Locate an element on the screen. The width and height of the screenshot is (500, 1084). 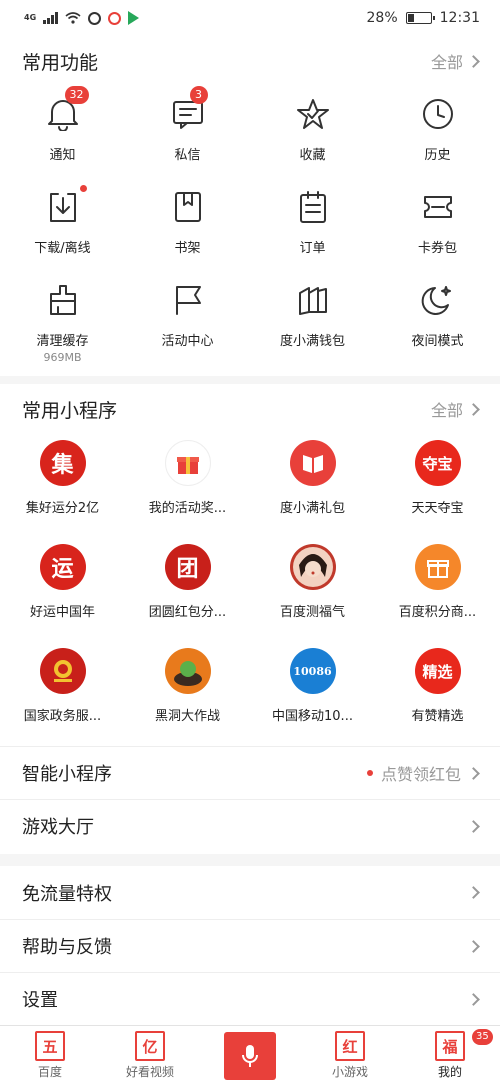
order-icon is located at coordinates (313, 207).